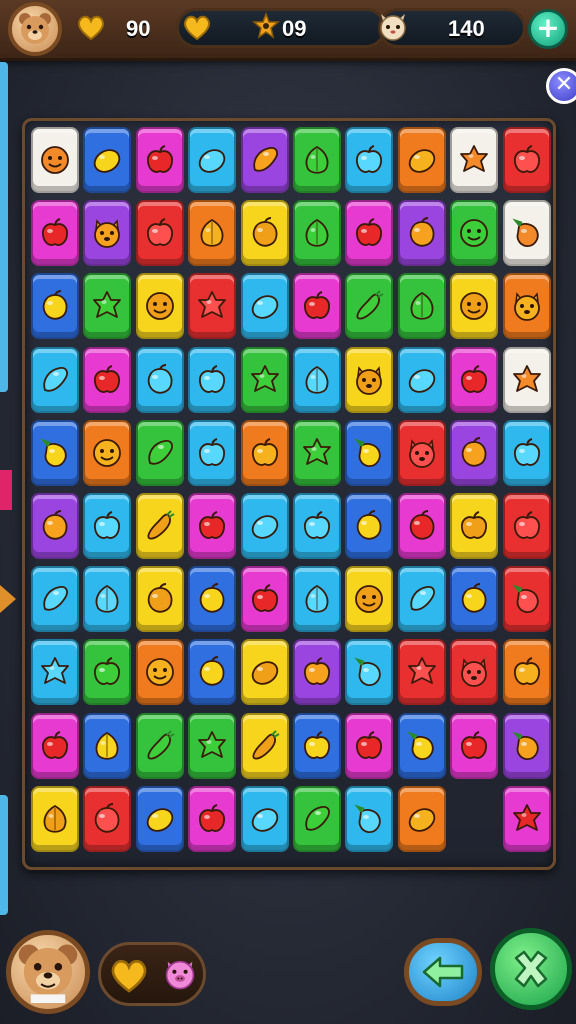  I want to click on character-avatar, so click(48, 972).